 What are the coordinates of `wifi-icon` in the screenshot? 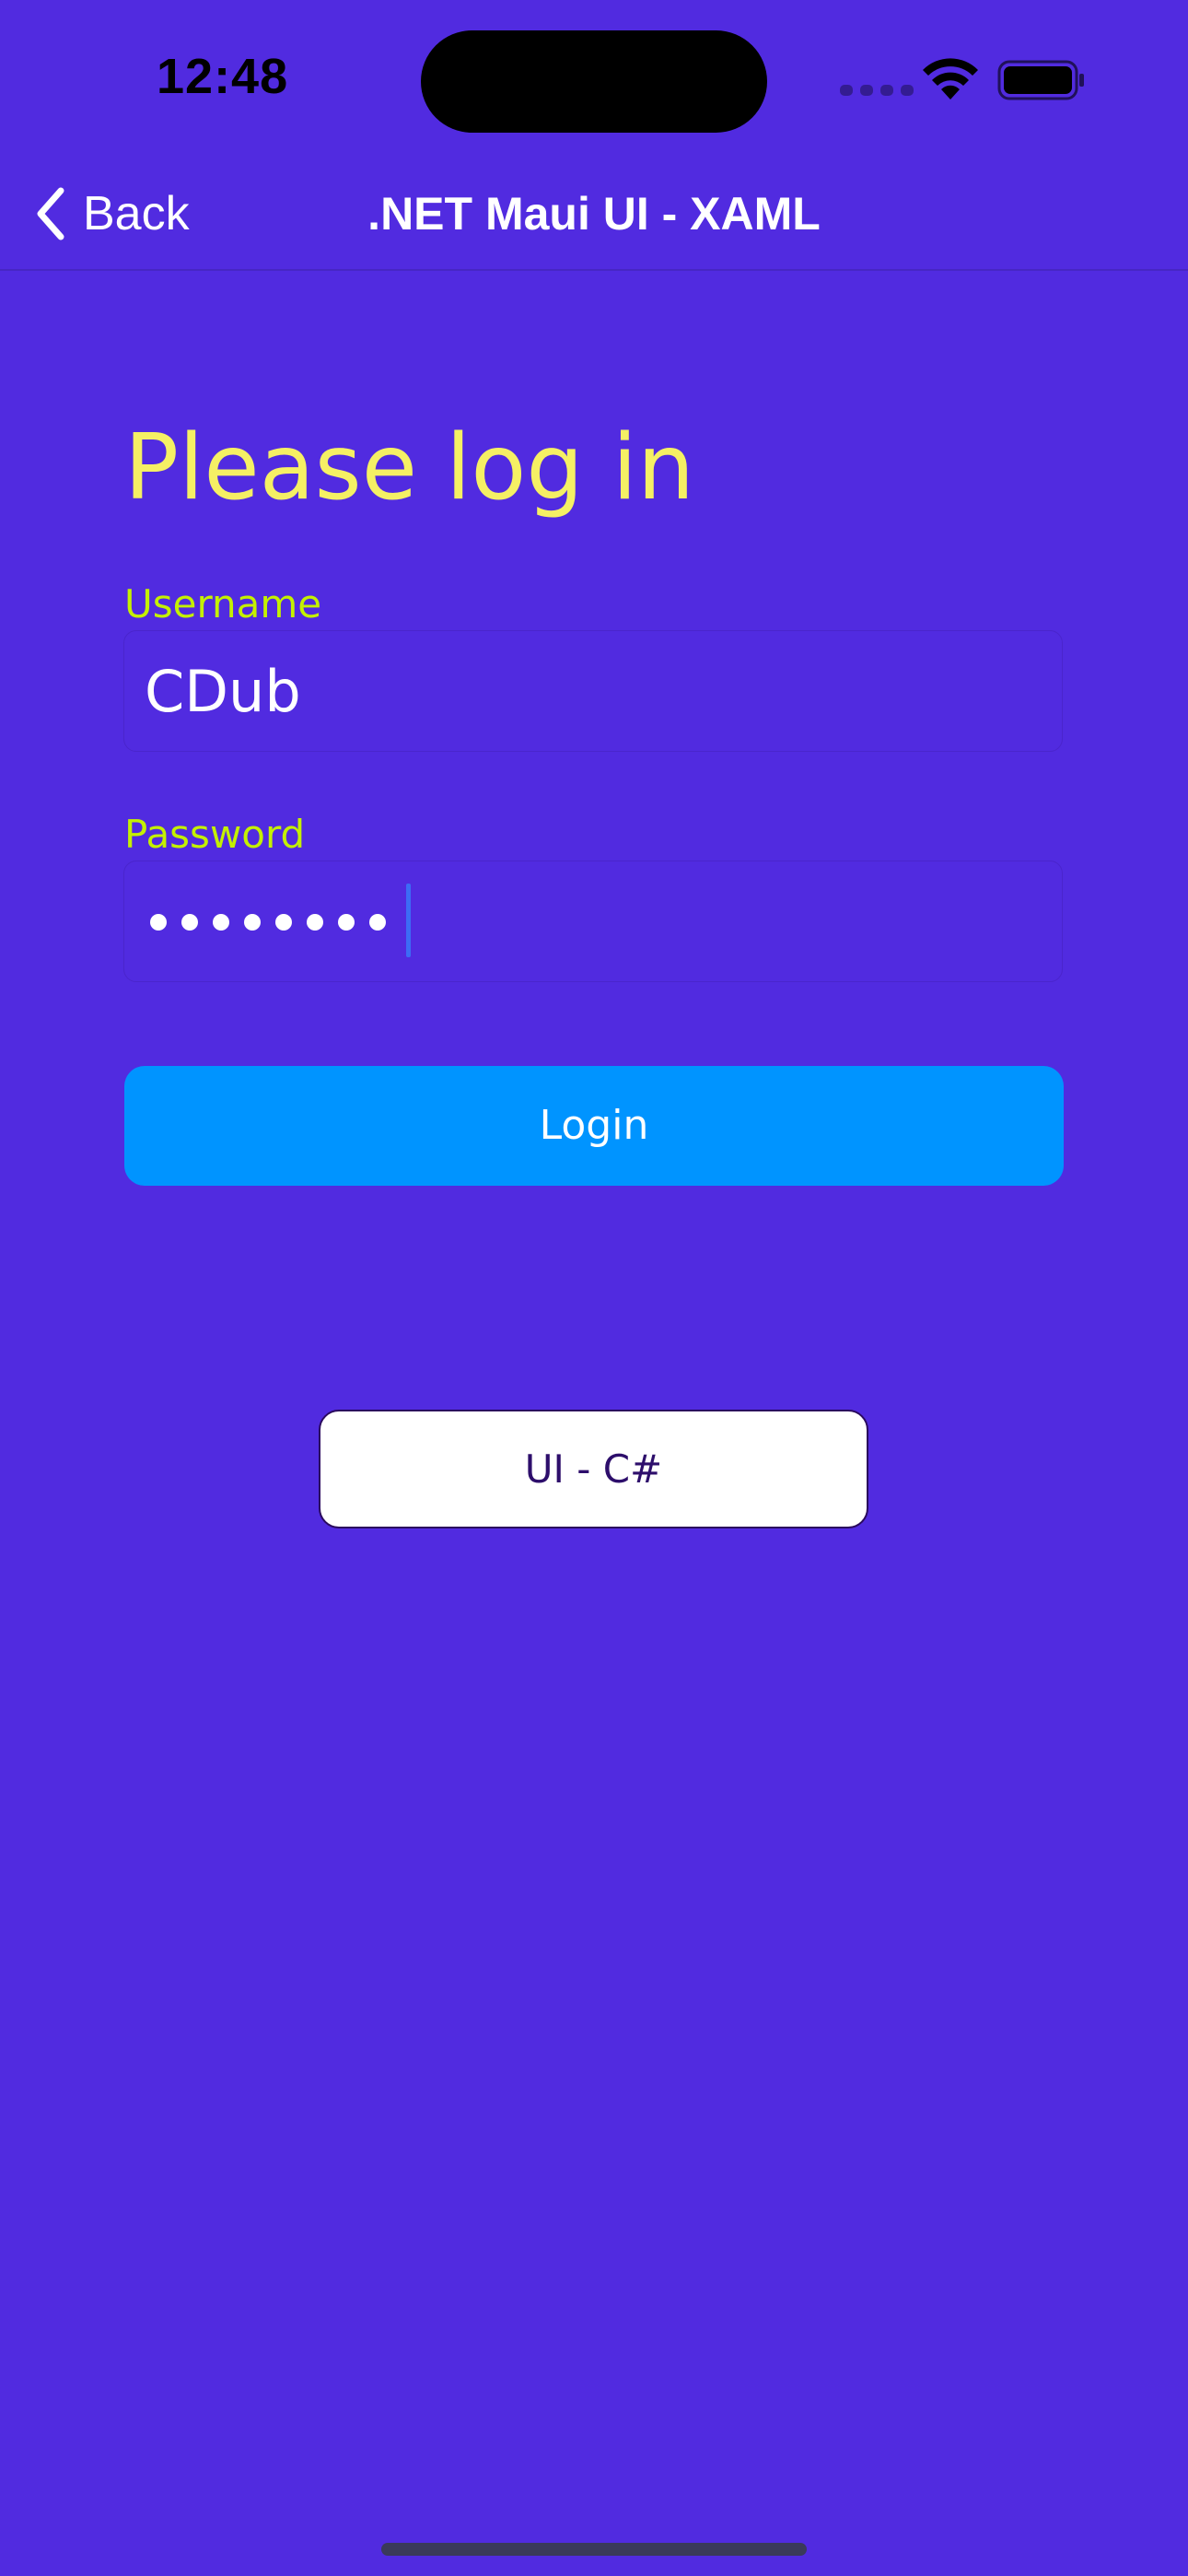 It's located at (951, 79).